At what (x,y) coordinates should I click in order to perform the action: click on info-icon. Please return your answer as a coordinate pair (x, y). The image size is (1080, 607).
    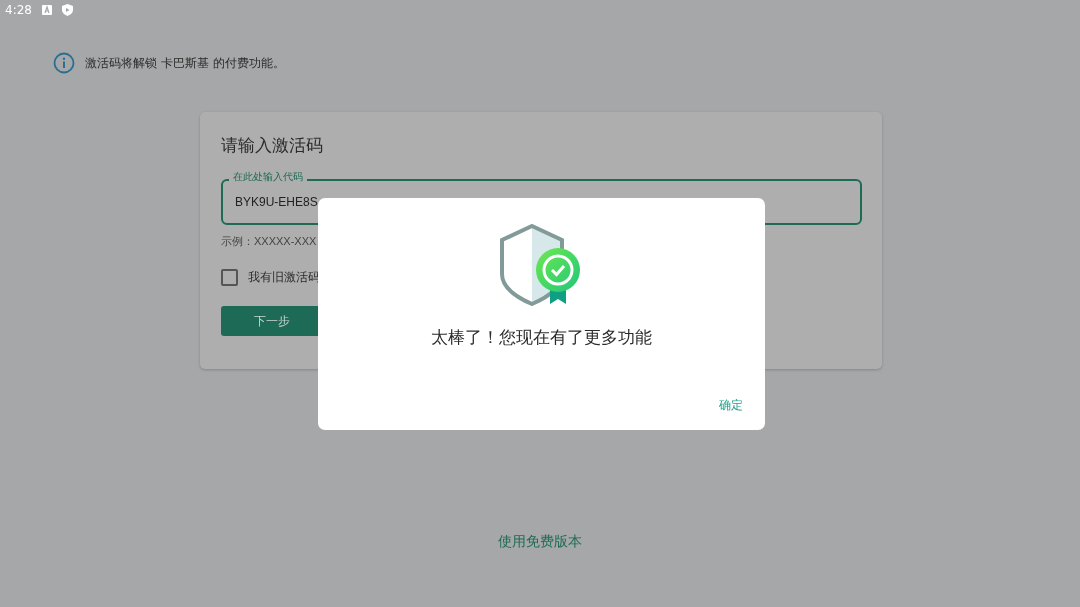
    Looking at the image, I should click on (64, 63).